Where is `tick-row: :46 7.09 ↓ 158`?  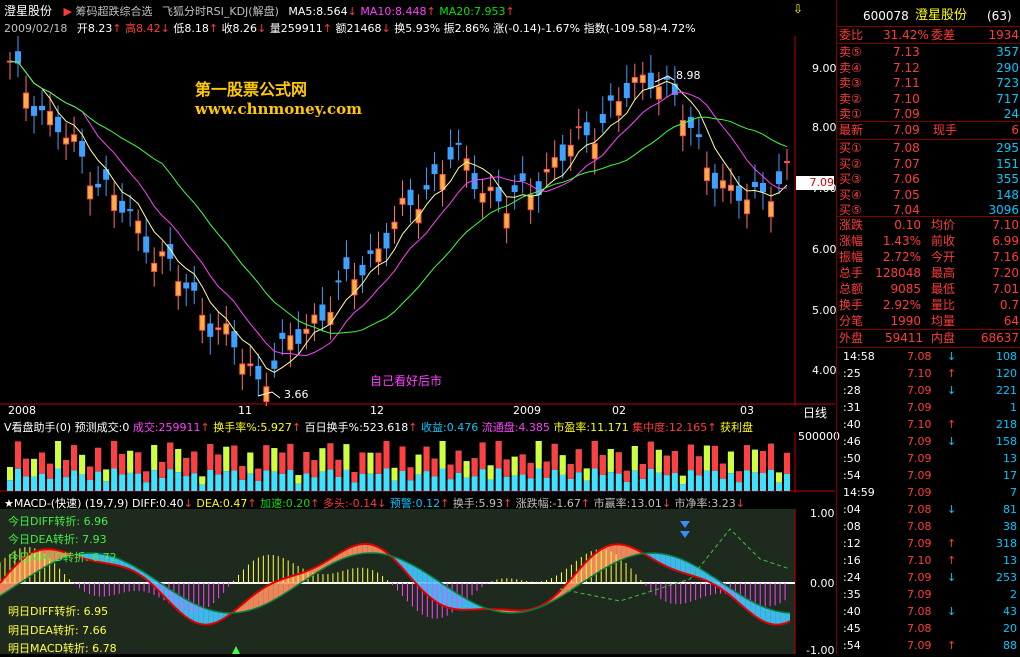 tick-row: :46 7.09 ↓ 158 is located at coordinates (930, 441).